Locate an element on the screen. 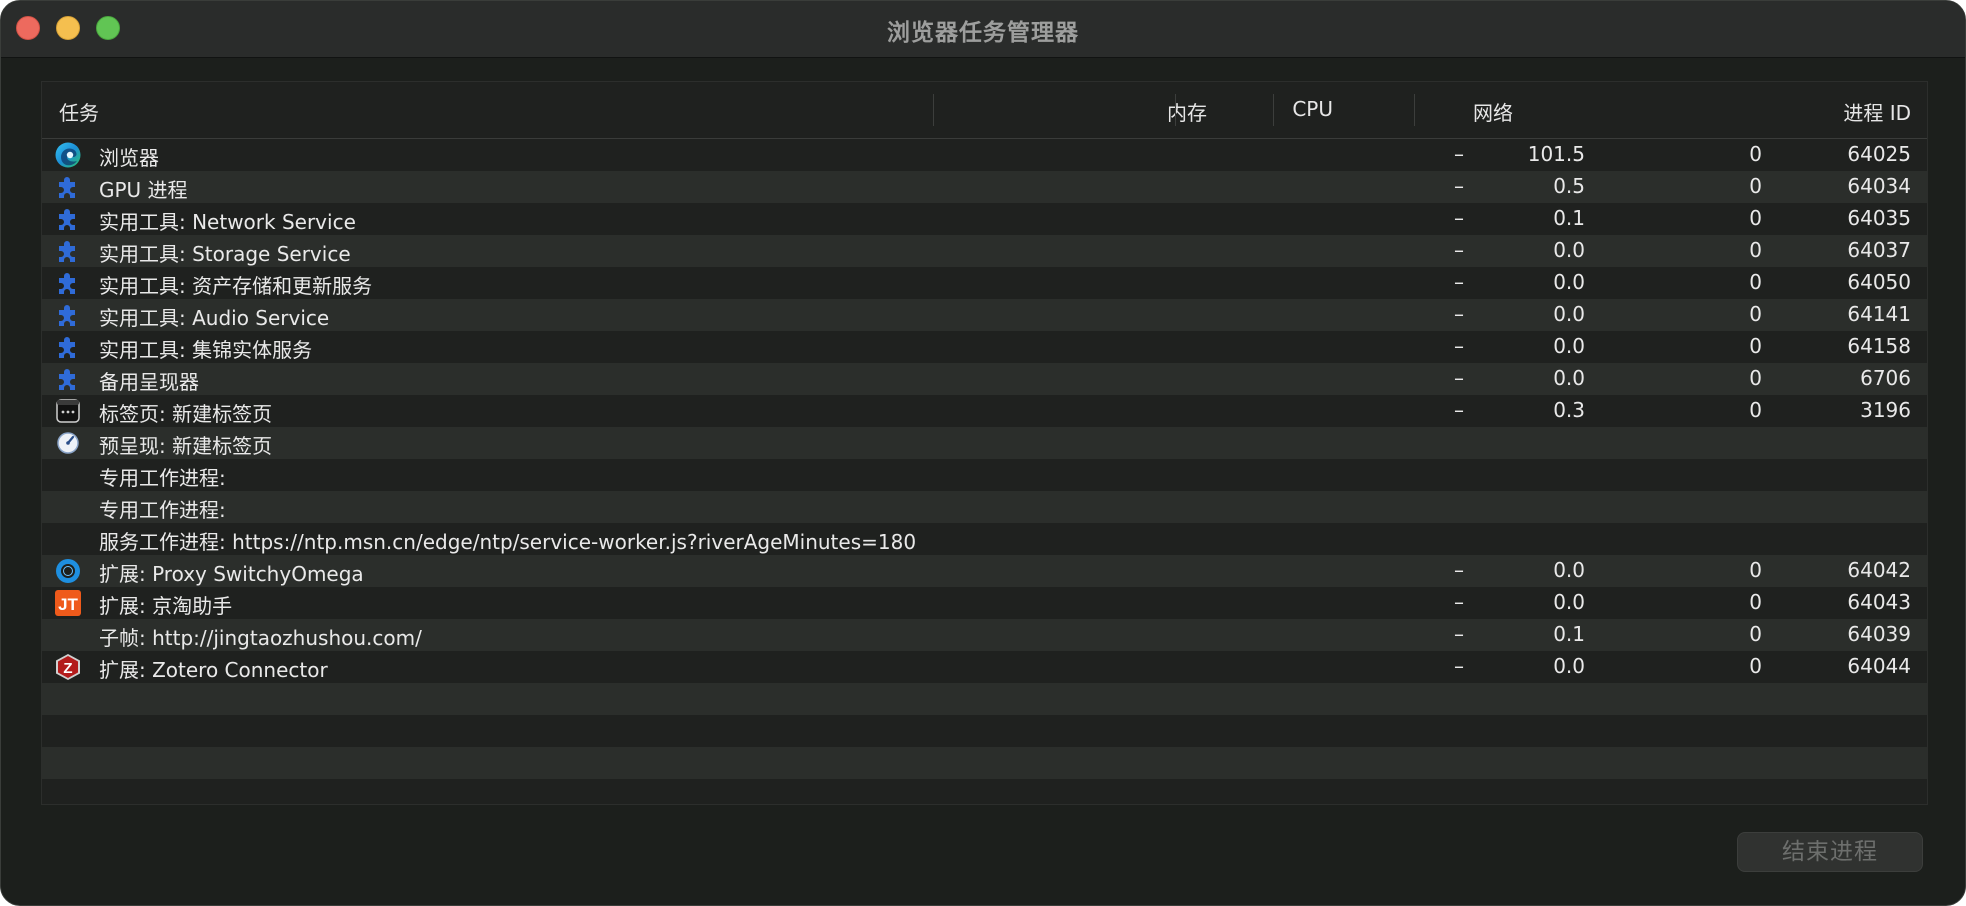  pid-value: 64034 is located at coordinates (1879, 186).